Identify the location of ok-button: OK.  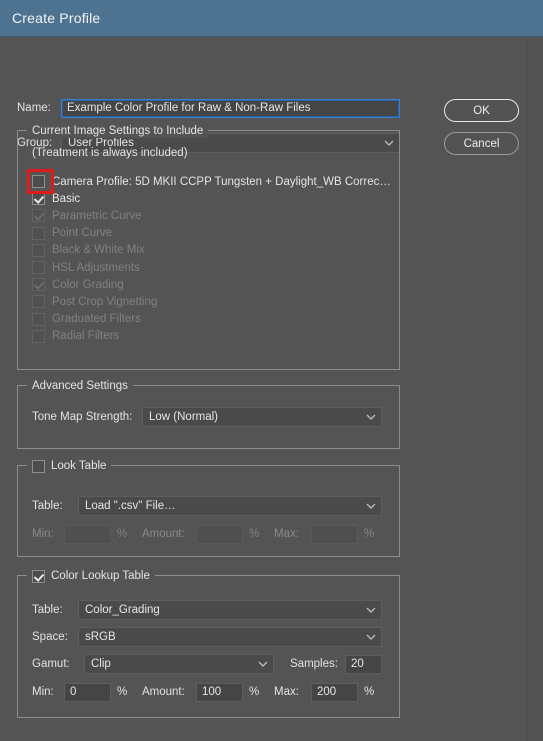
(481, 110).